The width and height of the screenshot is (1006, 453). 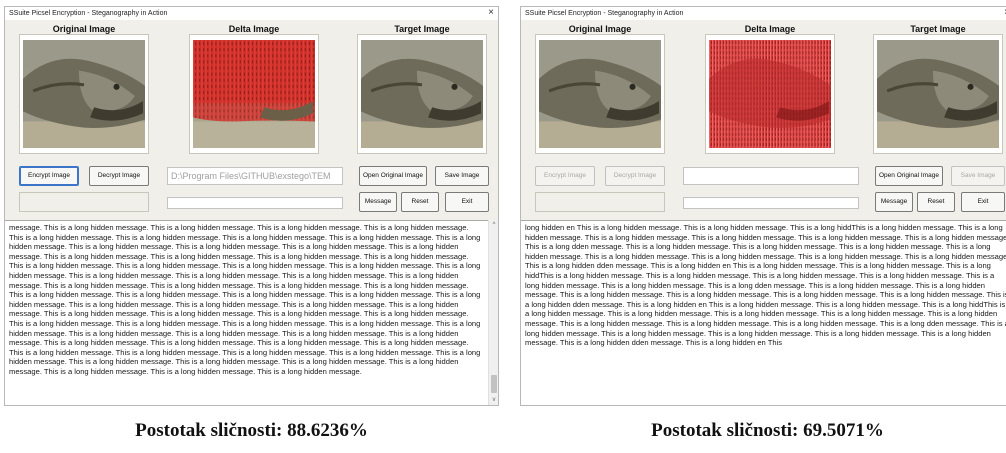 I want to click on close-icon: ×, so click(x=491, y=13).